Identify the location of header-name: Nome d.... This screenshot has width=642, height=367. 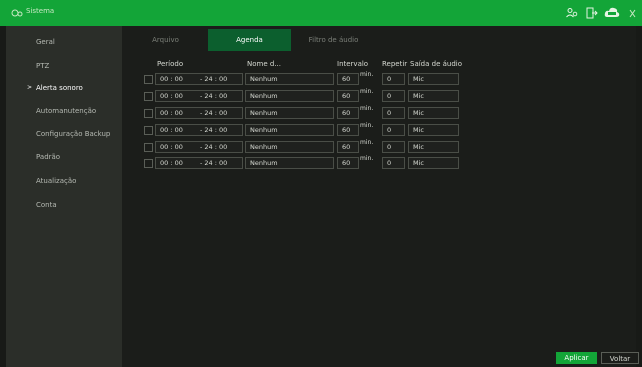
(264, 64).